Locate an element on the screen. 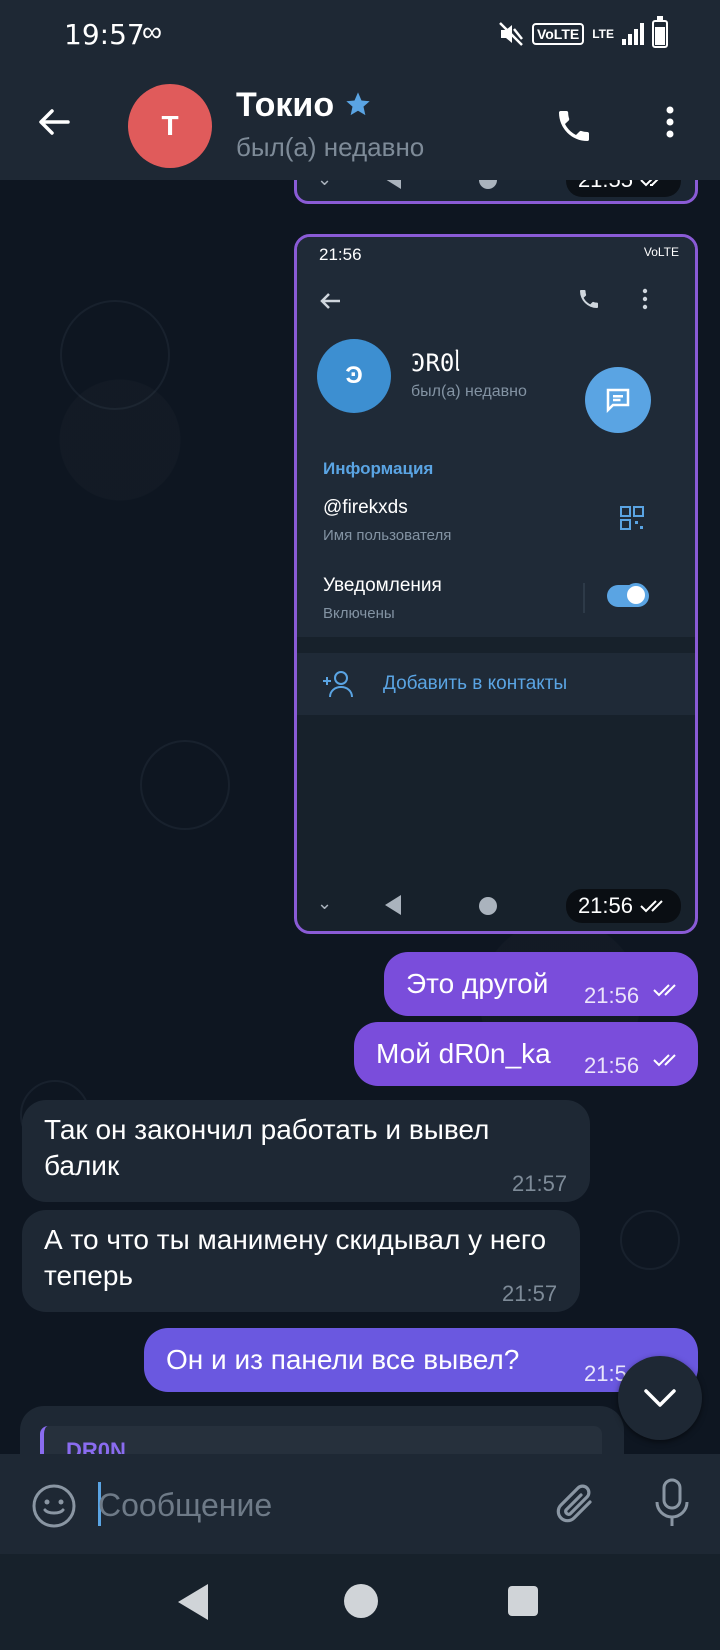  message-text: Мой dR0n_ka is located at coordinates (463, 1053).